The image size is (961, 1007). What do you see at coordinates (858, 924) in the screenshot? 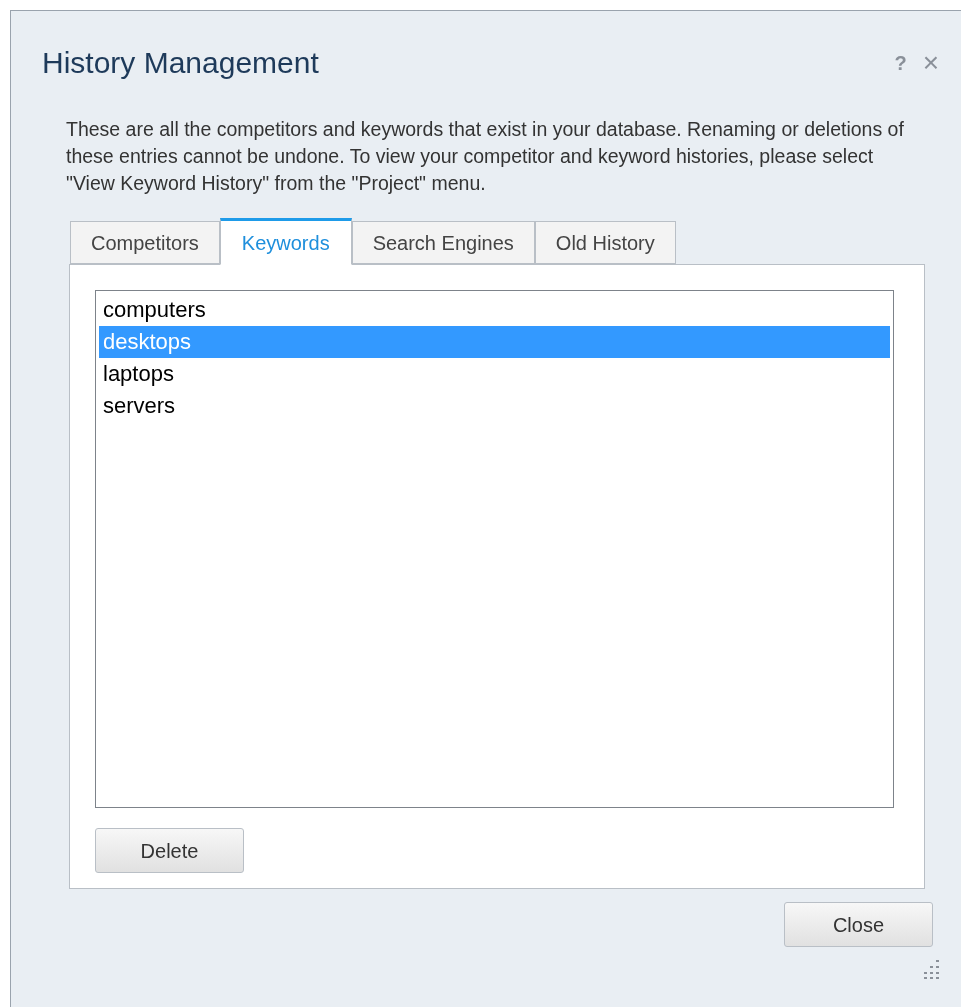
I see `close-dialog-button: Close` at bounding box center [858, 924].